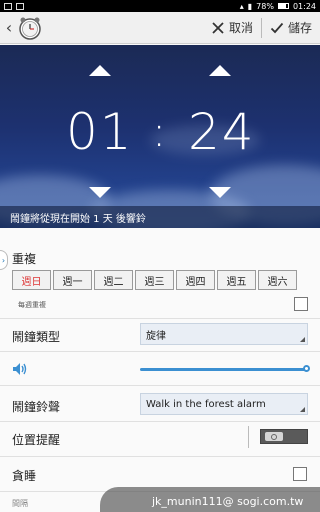  Describe the element at coordinates (241, 6) in the screenshot. I see `wifi-icon: ▴` at that location.